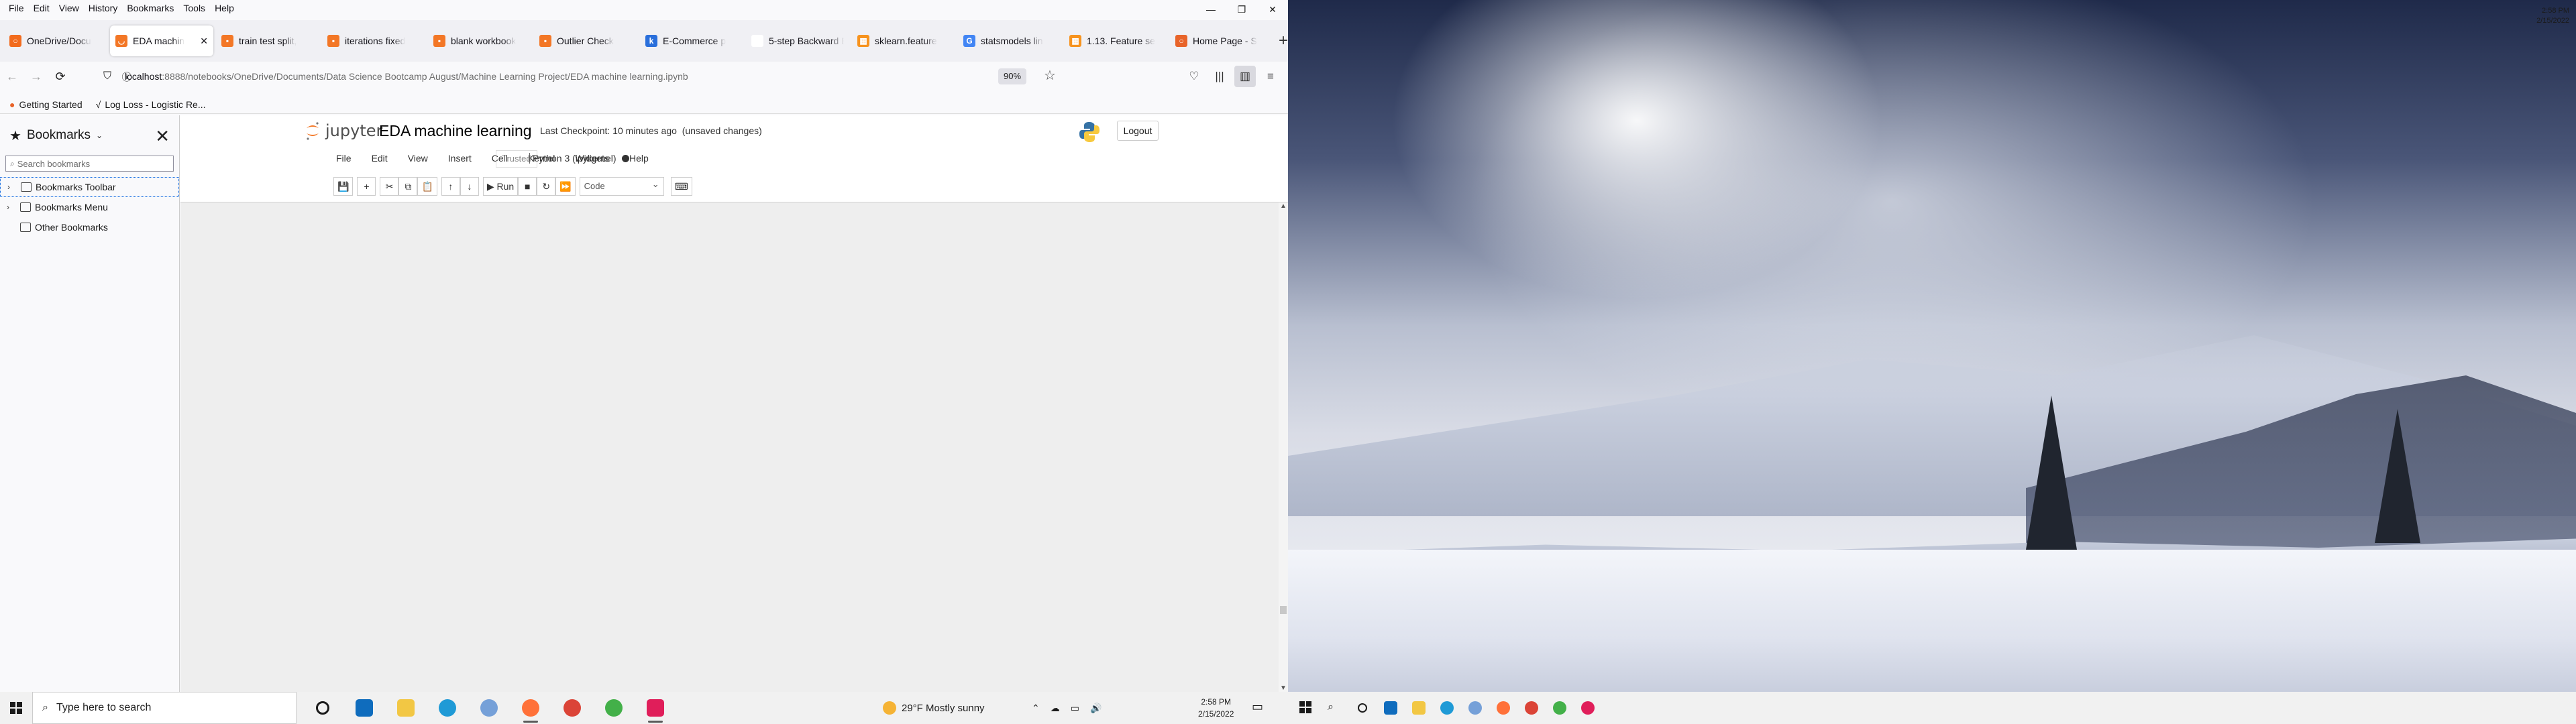 The image size is (2576, 724). Describe the element at coordinates (1096, 708) in the screenshot. I see `volume-icon: 🔊` at that location.